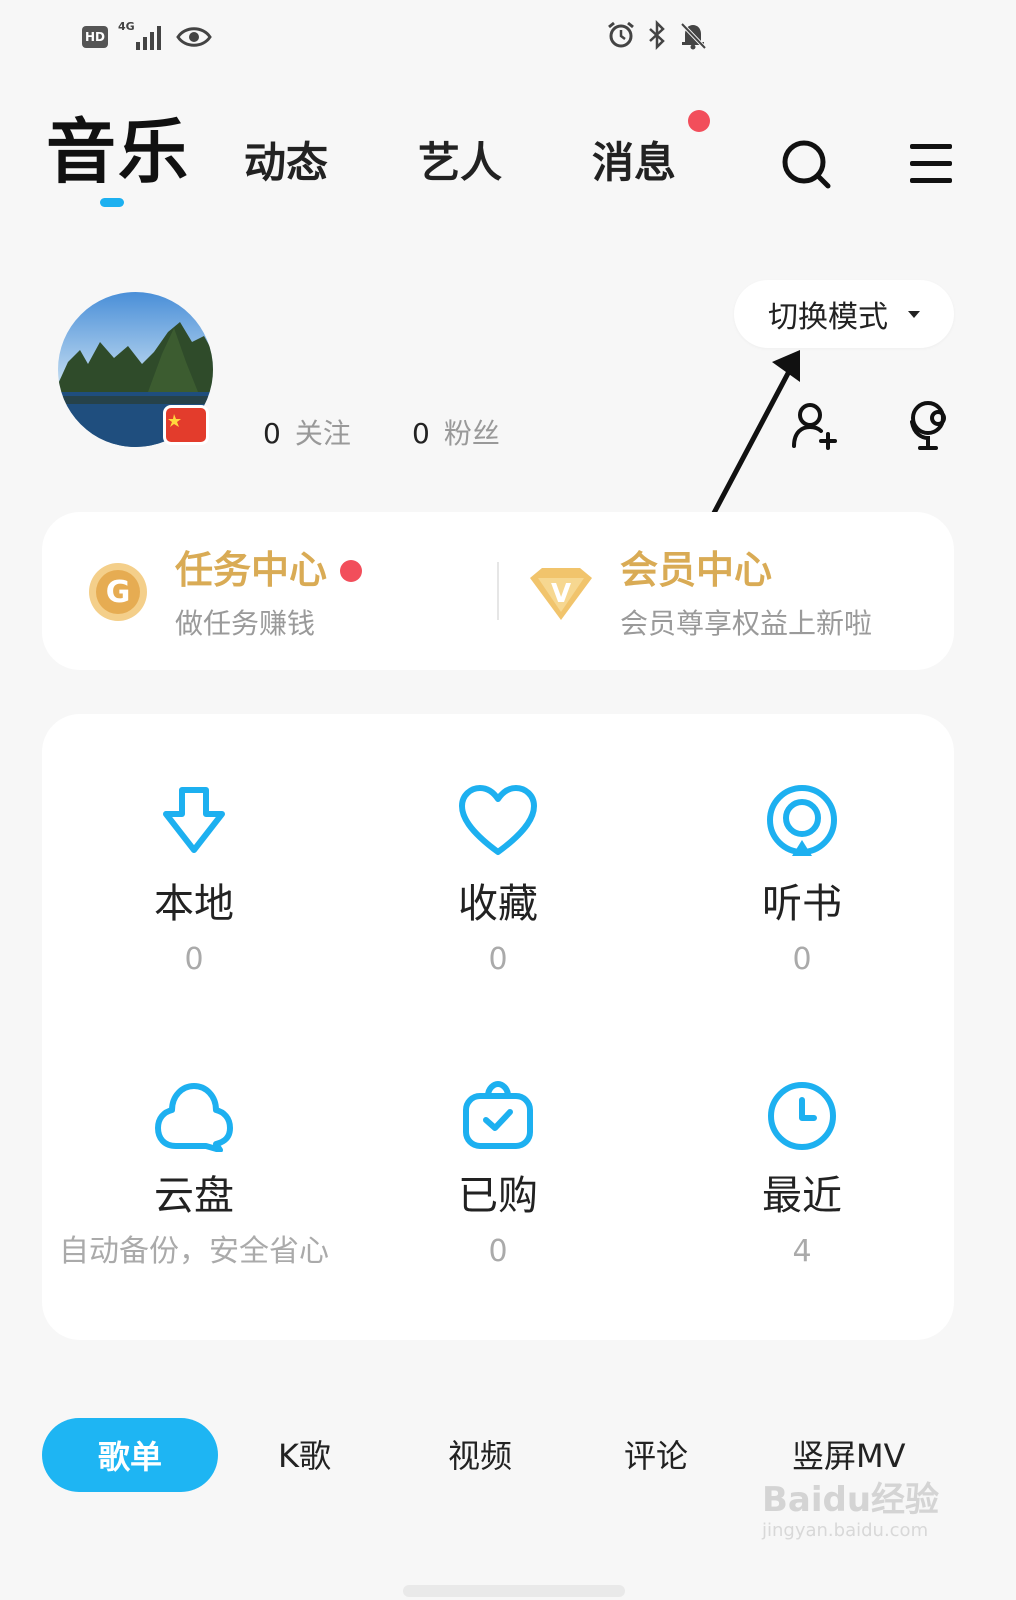 The width and height of the screenshot is (1016, 1600). What do you see at coordinates (194, 1117) in the screenshot?
I see `cloud-icon` at bounding box center [194, 1117].